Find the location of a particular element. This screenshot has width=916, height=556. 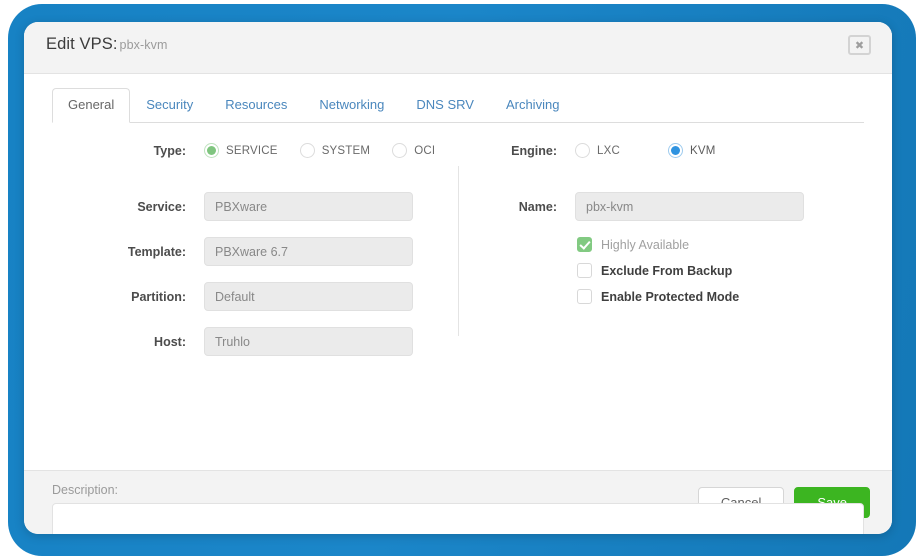

name-input is located at coordinates (689, 206).